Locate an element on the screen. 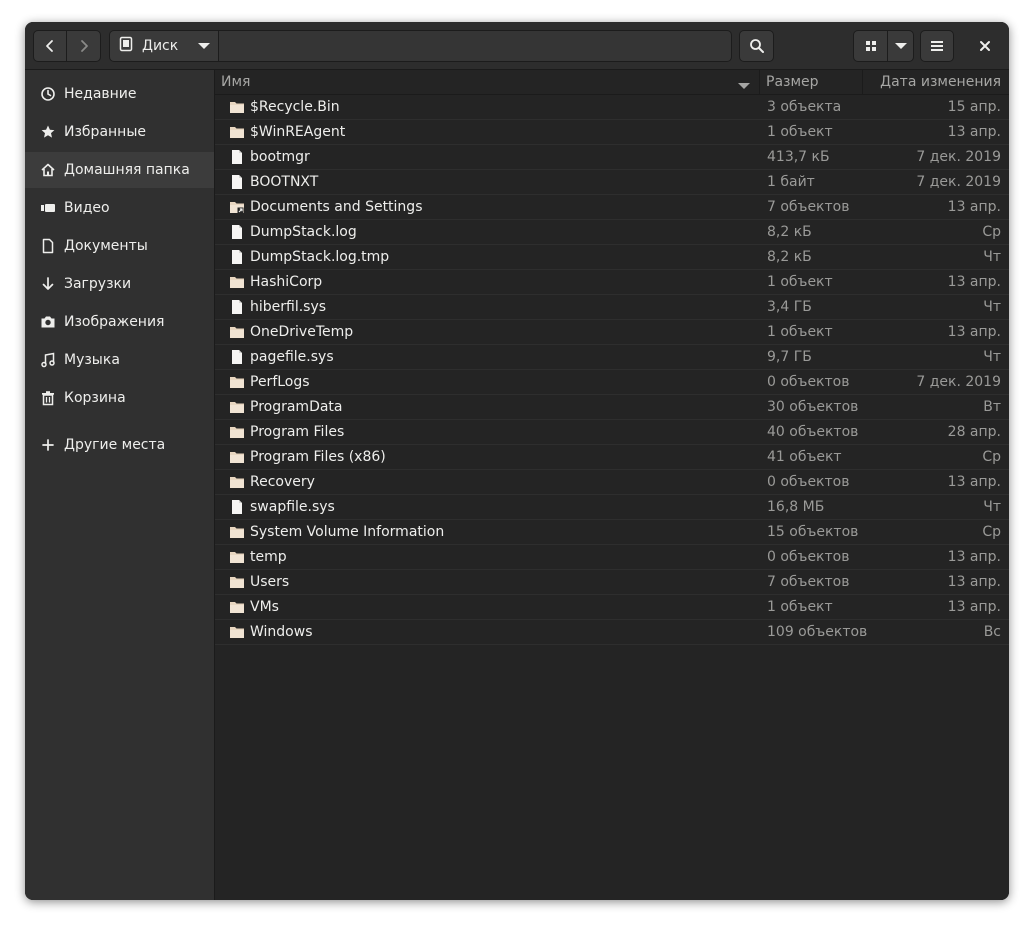 This screenshot has height=928, width=1034. file-row: swapfile.sys 16,8 МБ Чт is located at coordinates (612, 507).